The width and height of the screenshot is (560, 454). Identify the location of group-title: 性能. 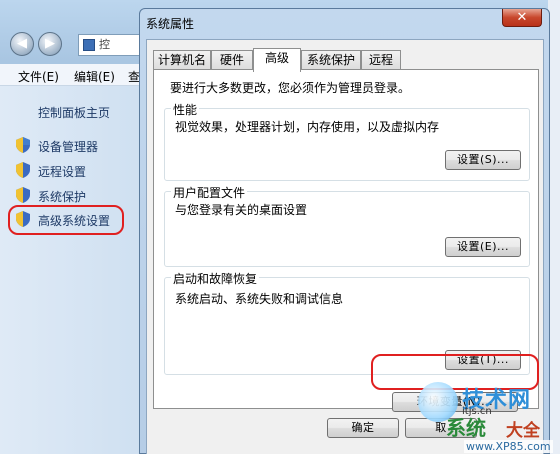
(185, 109).